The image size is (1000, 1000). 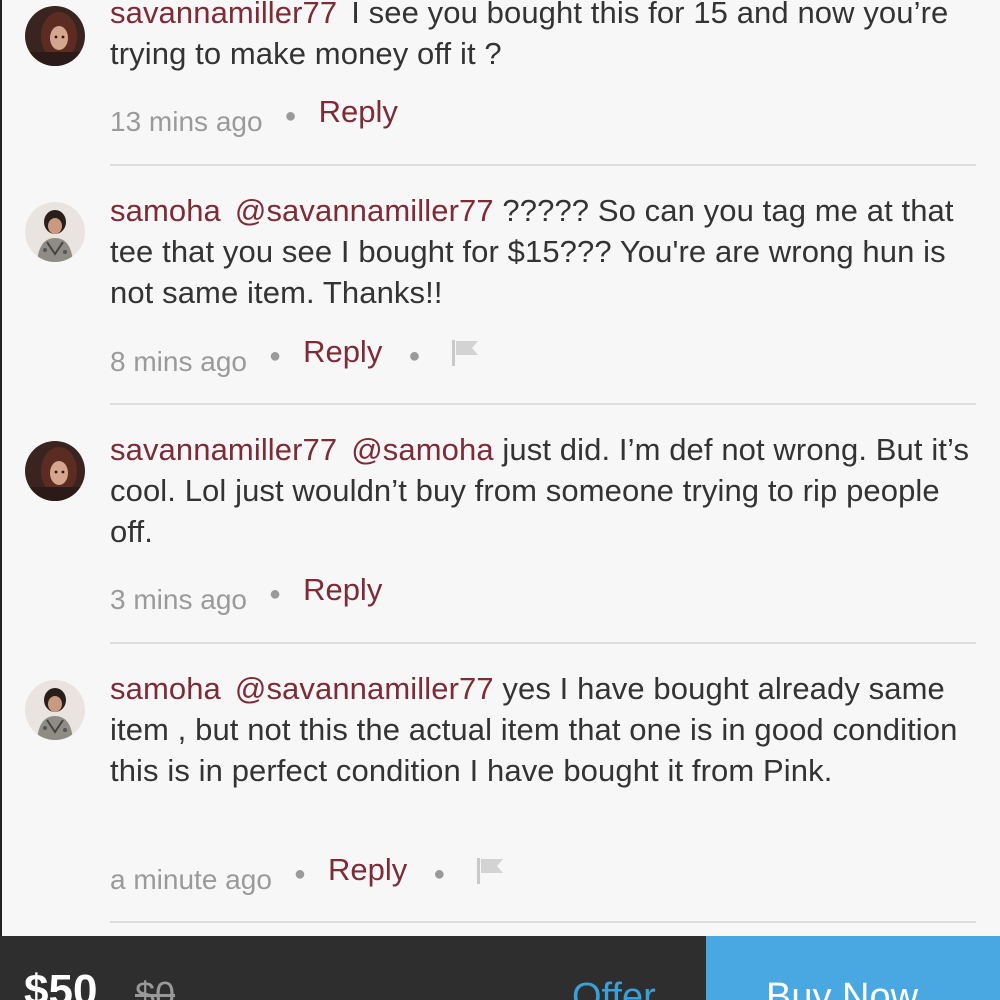 What do you see at coordinates (155, 987) in the screenshot?
I see `original-price: $0` at bounding box center [155, 987].